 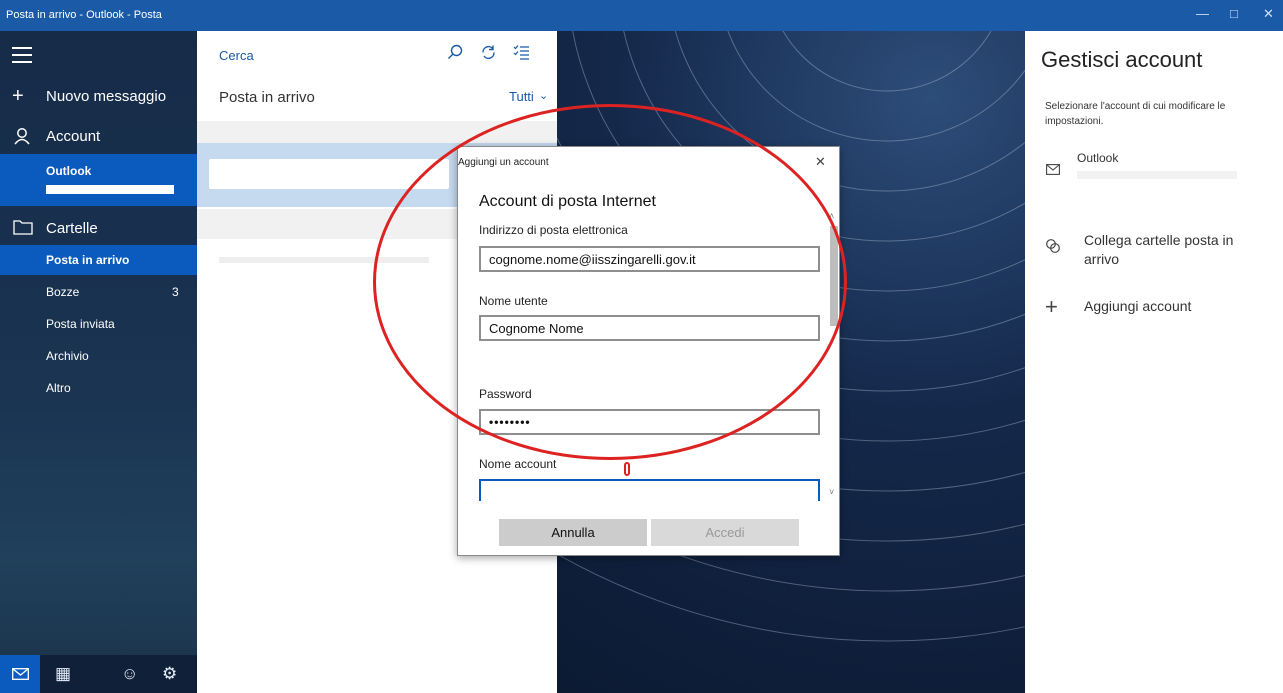 I want to click on folder-item-drafts: Bozze 3, so click(x=98, y=292).